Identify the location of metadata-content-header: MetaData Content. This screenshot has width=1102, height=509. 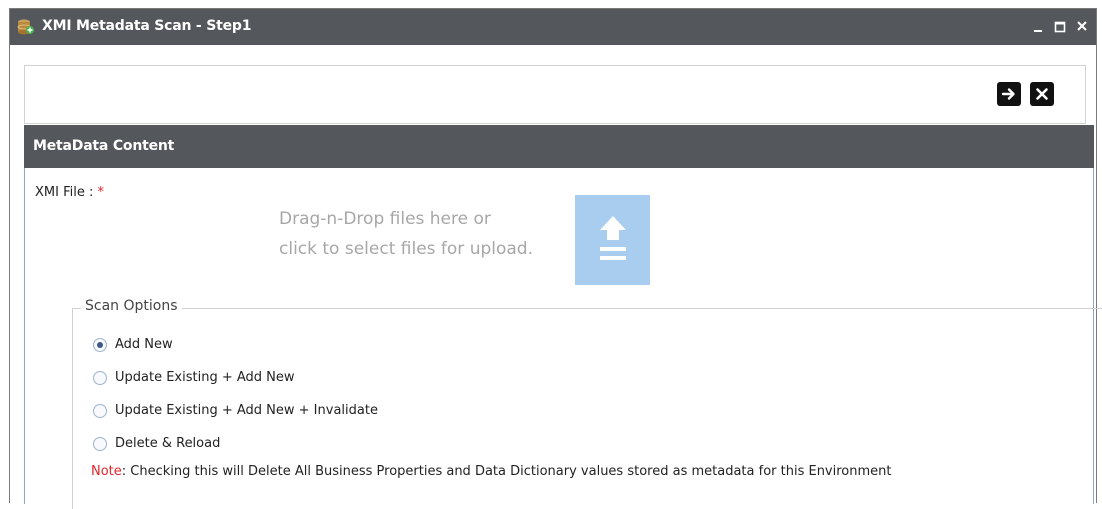
(559, 146).